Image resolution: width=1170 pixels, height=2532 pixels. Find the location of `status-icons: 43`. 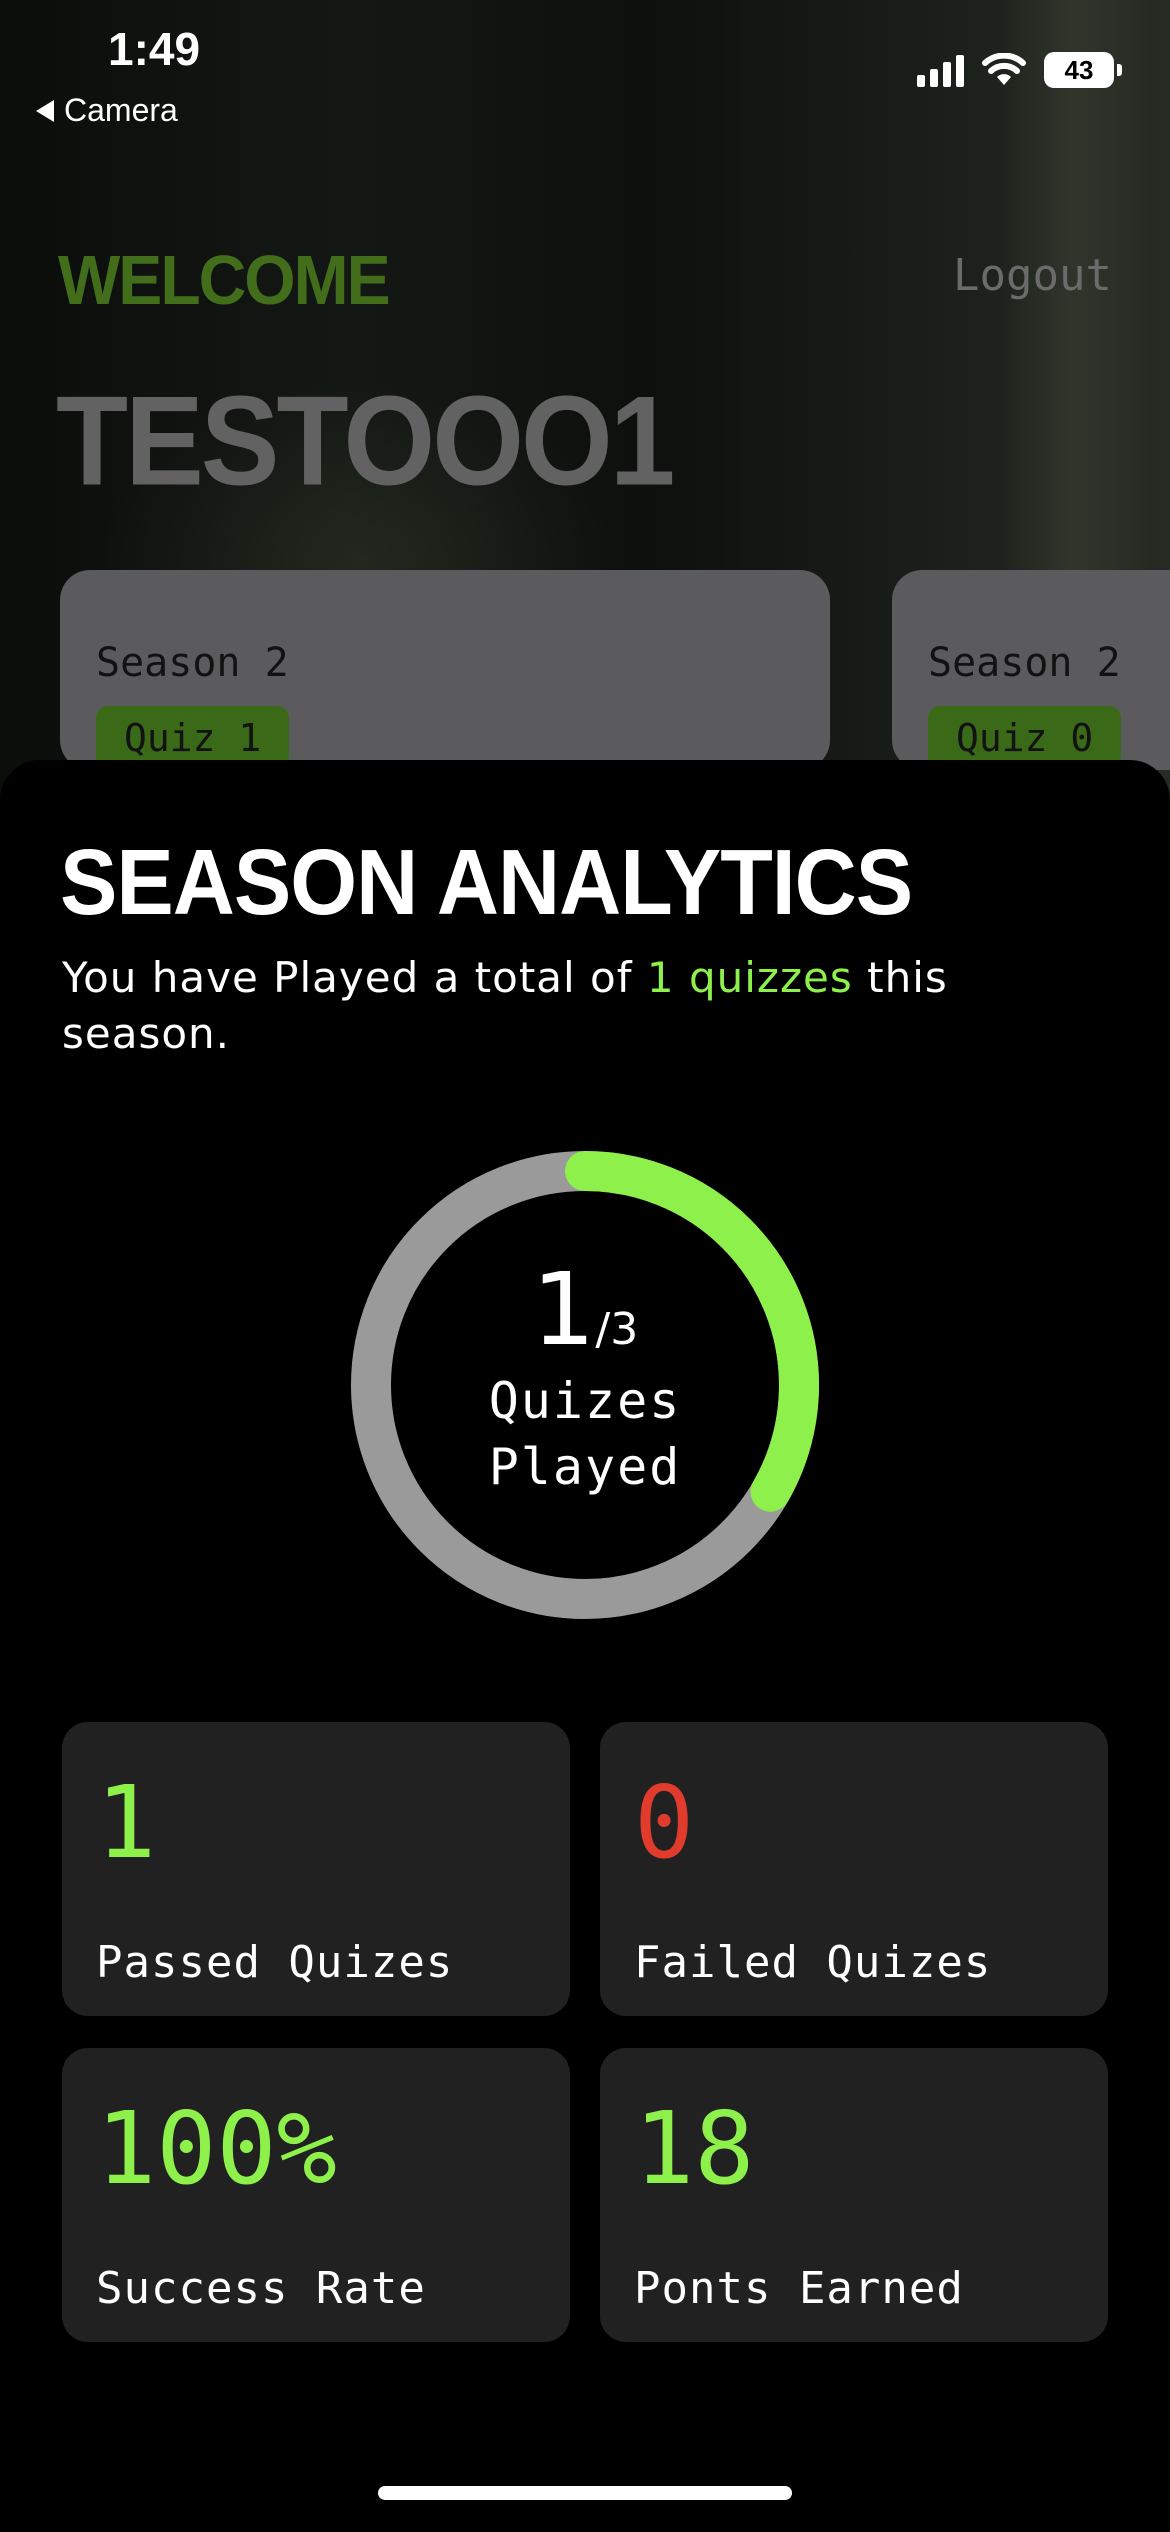

status-icons: 43 is located at coordinates (1019, 70).